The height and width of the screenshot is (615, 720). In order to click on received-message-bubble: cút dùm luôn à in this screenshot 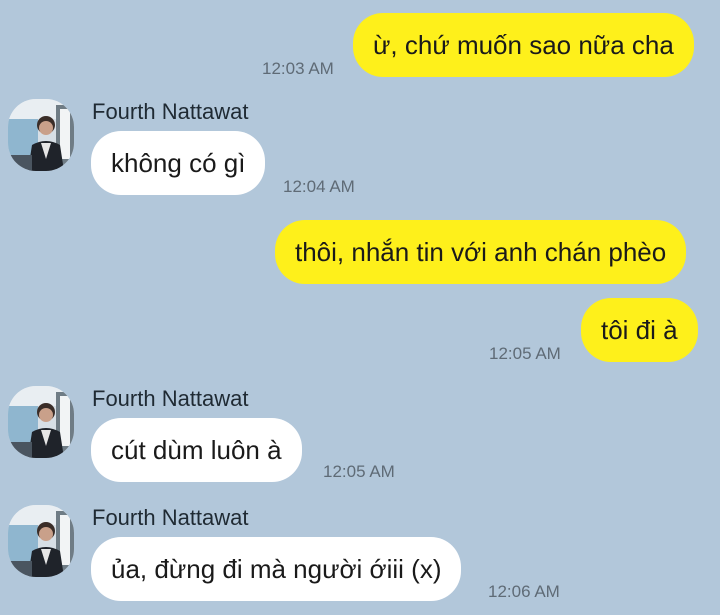, I will do `click(196, 450)`.